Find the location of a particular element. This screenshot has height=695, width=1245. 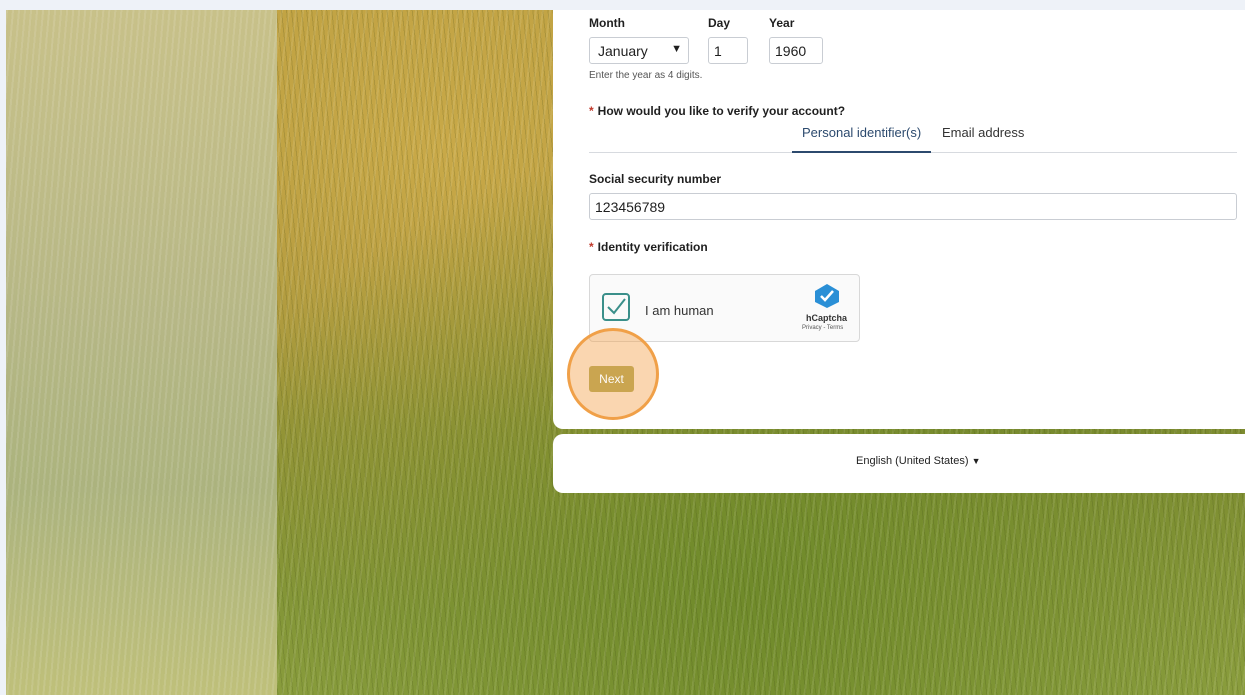

day-input: 1 is located at coordinates (728, 50).